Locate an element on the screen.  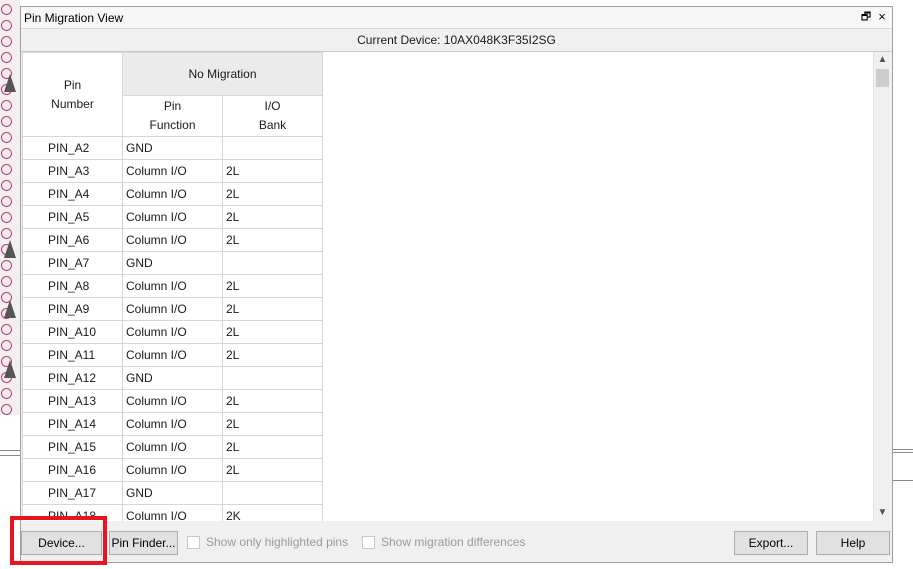
table-row: PIN_A12 GND is located at coordinates (172, 378).